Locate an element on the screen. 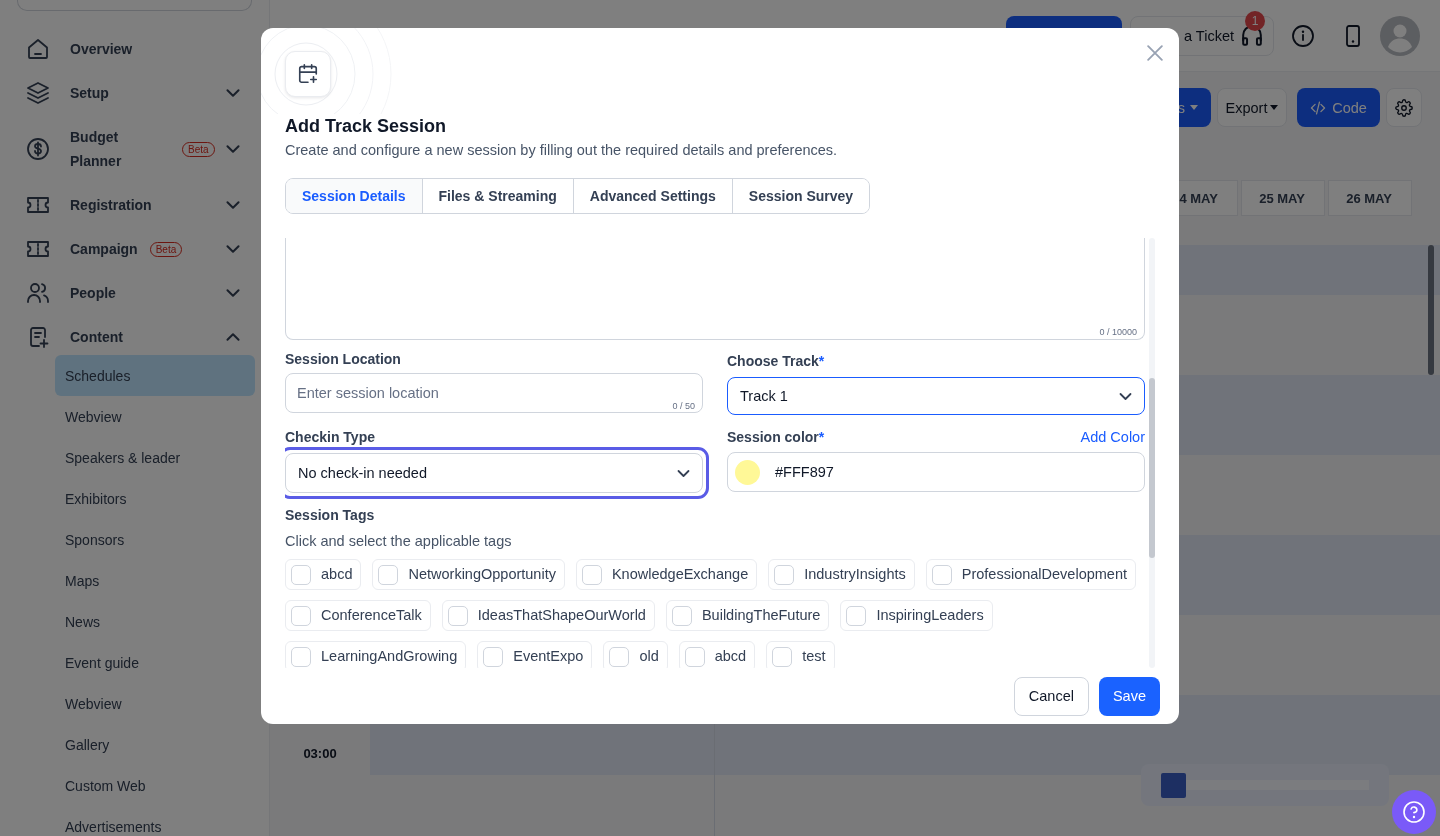 The image size is (1440, 836). hint-text: Click and select the applicable tags is located at coordinates (399, 541).